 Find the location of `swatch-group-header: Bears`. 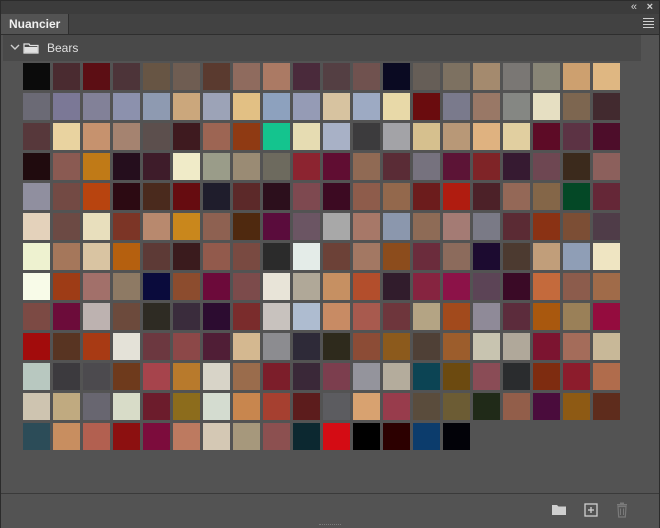

swatch-group-header: Bears is located at coordinates (322, 48).